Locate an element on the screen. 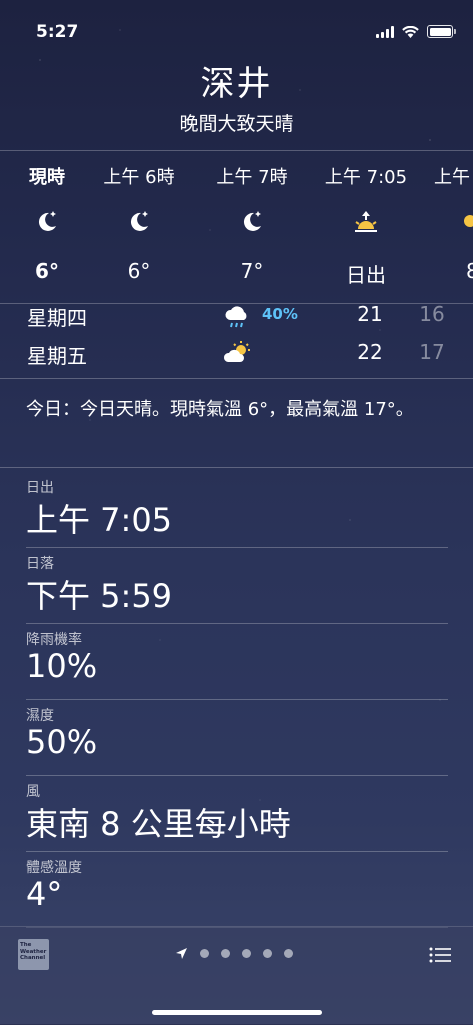 The width and height of the screenshot is (473, 1025). location-arrow-icon is located at coordinates (181, 953).